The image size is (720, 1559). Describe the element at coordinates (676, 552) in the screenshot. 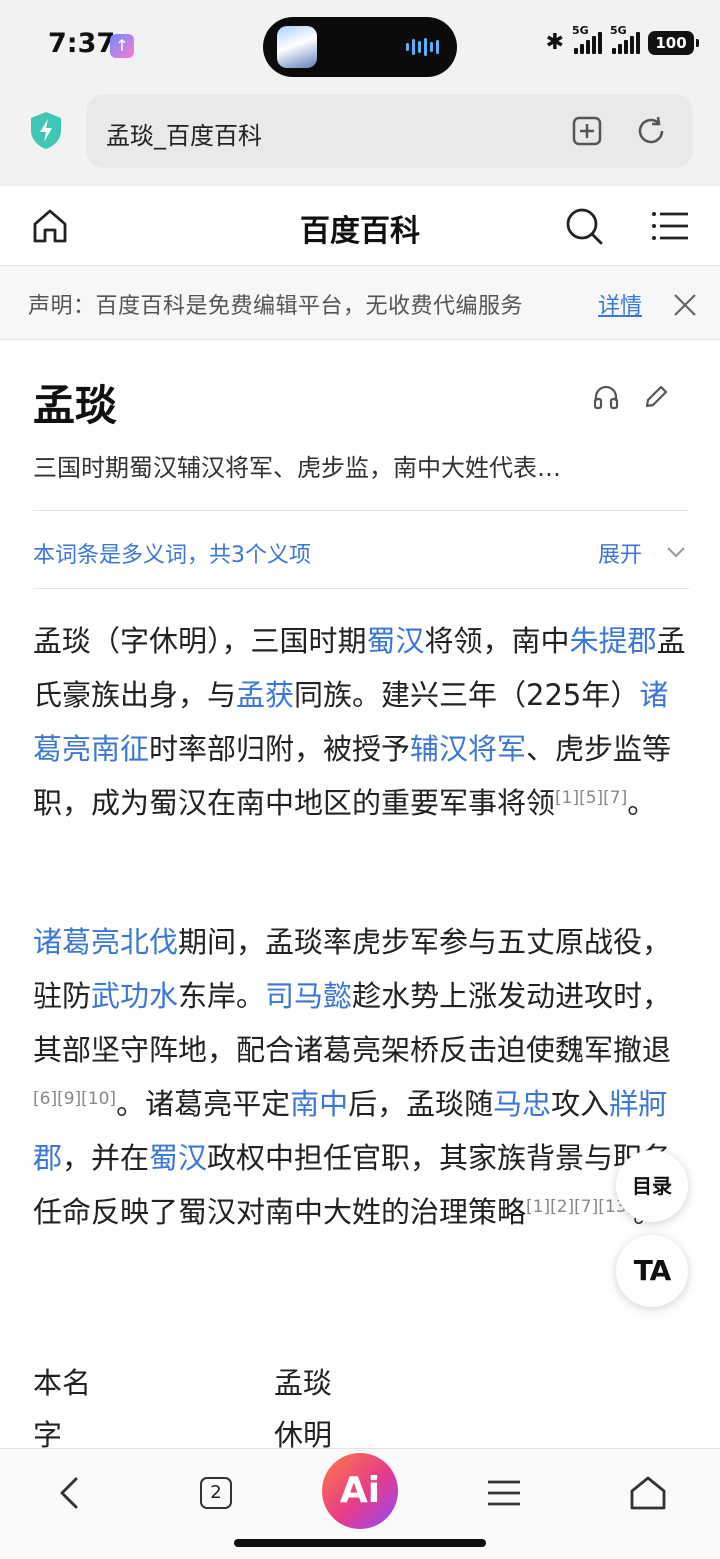

I see `chevron-down-icon` at that location.